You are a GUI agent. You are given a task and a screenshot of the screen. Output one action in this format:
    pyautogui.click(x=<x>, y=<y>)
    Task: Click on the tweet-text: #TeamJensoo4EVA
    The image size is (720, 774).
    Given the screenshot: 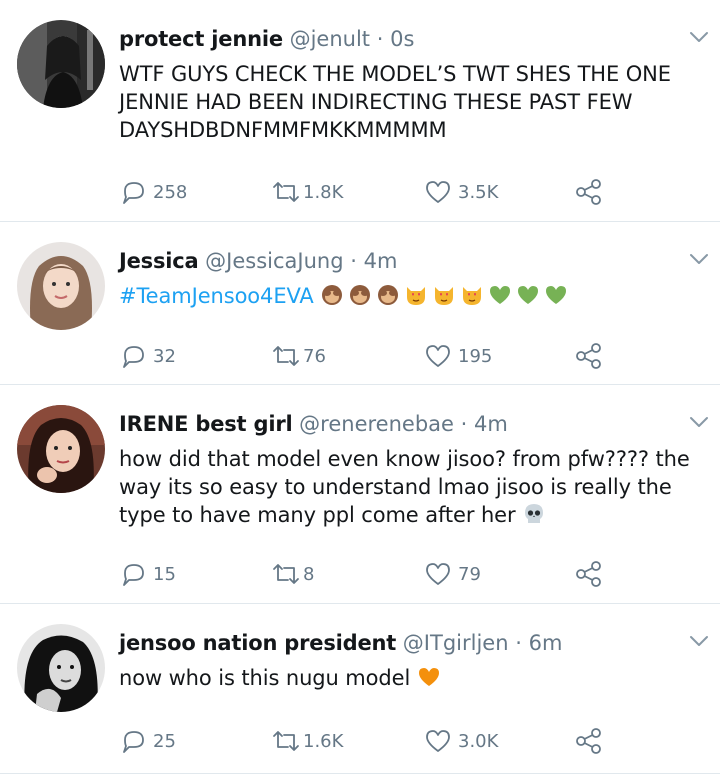 What is the action you would take?
    pyautogui.click(x=409, y=296)
    